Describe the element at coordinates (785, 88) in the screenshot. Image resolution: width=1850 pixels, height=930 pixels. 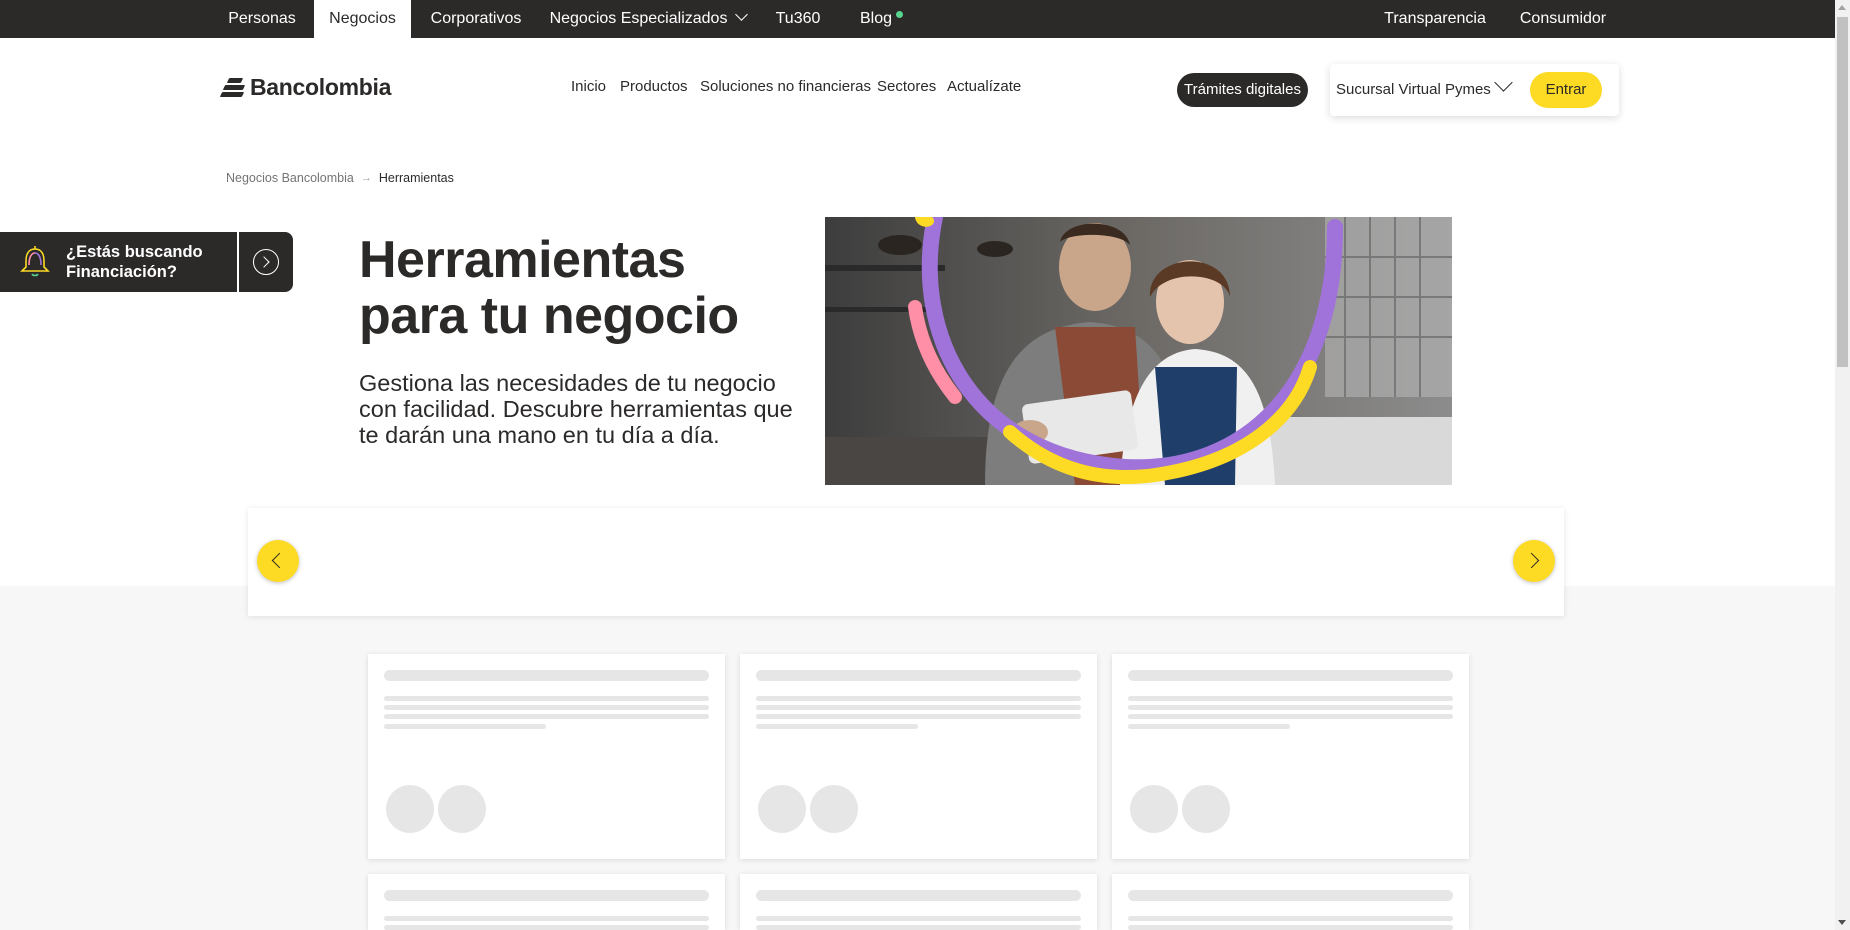
I see `nav-soluciones-no-financieras: Soluciones no financieras` at that location.